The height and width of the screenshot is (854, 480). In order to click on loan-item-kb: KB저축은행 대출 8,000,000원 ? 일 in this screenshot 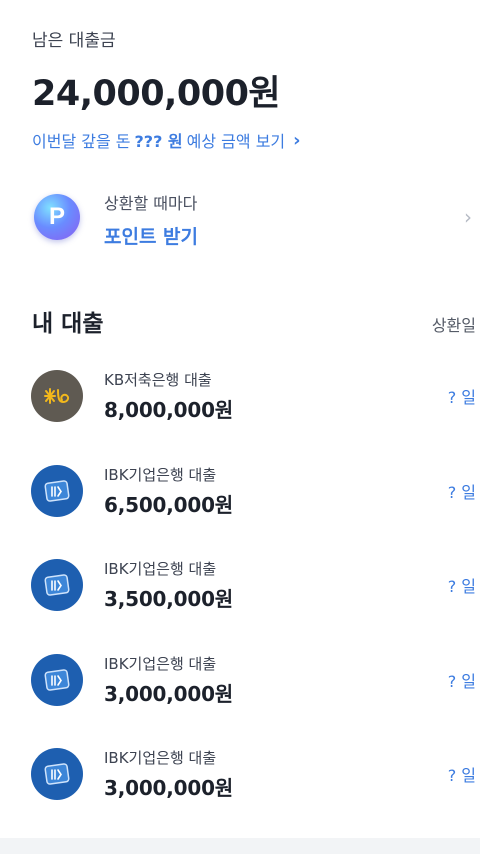, I will do `click(240, 395)`.